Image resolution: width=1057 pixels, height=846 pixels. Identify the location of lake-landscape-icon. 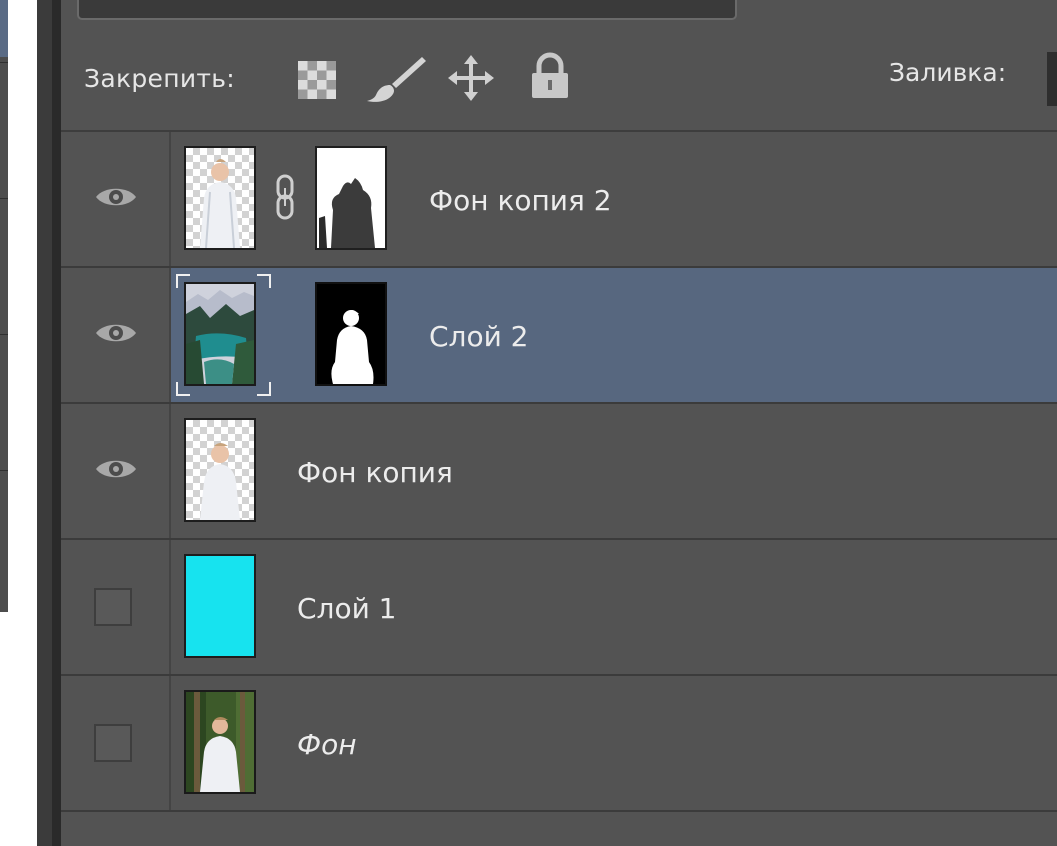
(220, 334).